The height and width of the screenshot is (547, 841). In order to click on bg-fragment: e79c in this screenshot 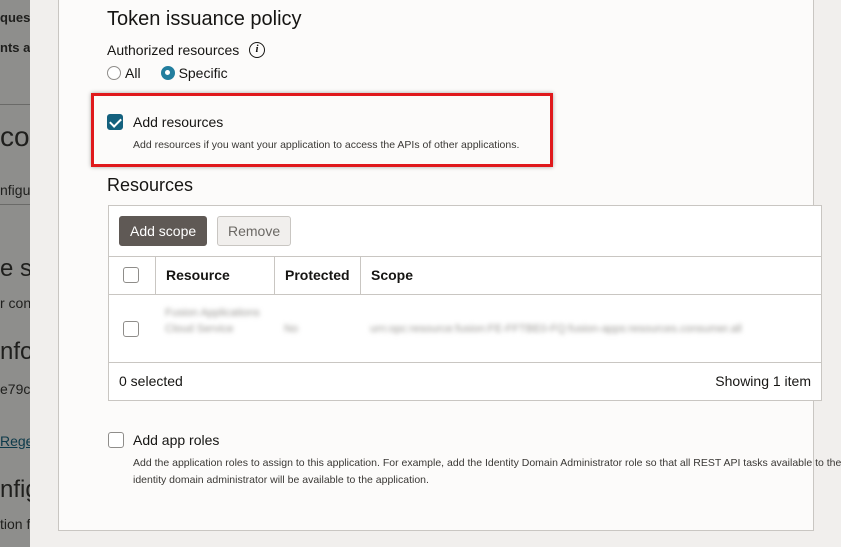, I will do `click(15, 389)`.